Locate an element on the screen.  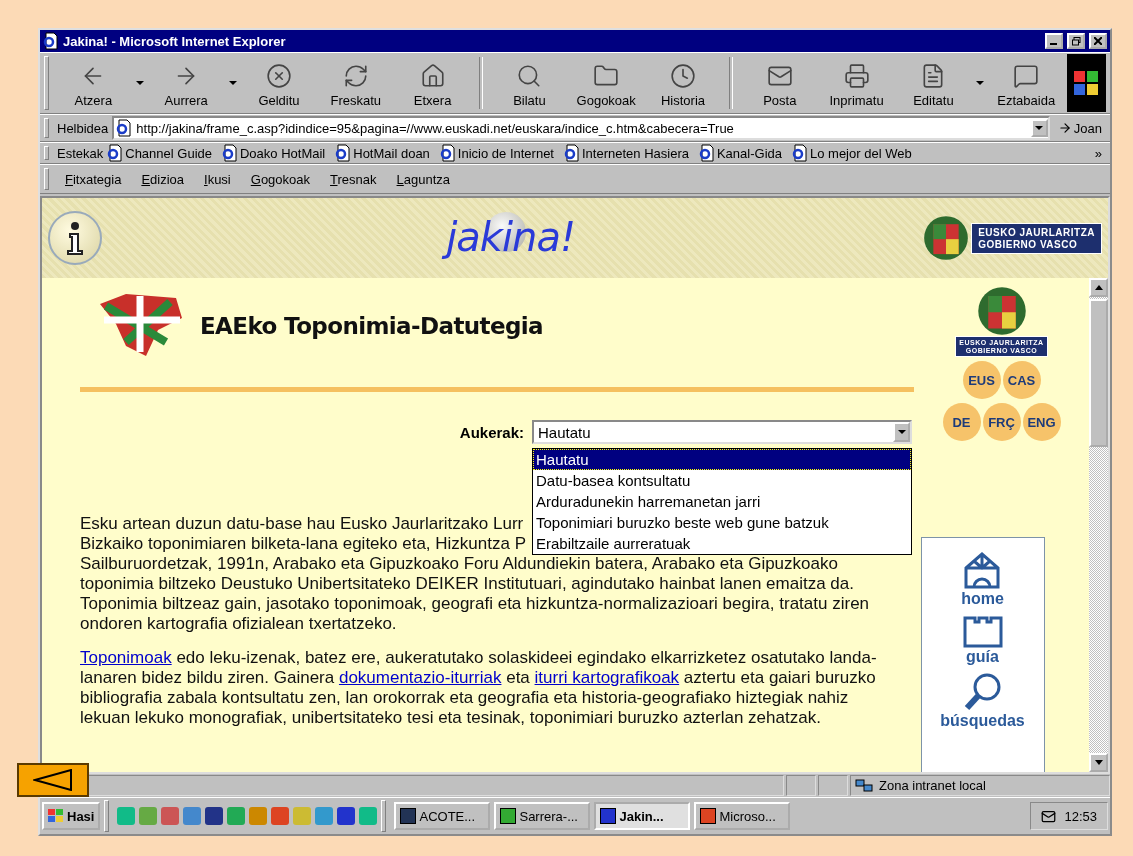
network-icon is located at coordinates (864, 785).